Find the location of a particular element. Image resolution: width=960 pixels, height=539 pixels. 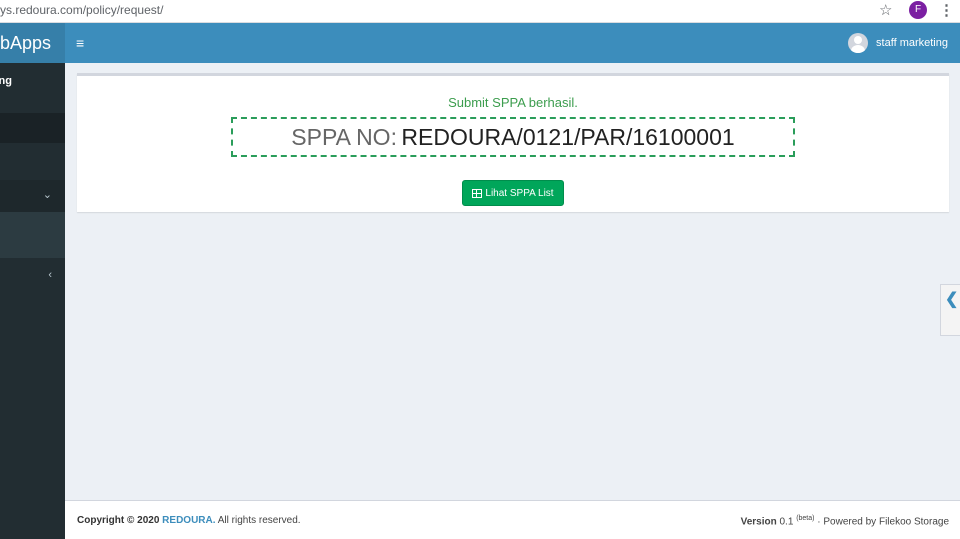

version-number: 0.1 is located at coordinates (786, 522).